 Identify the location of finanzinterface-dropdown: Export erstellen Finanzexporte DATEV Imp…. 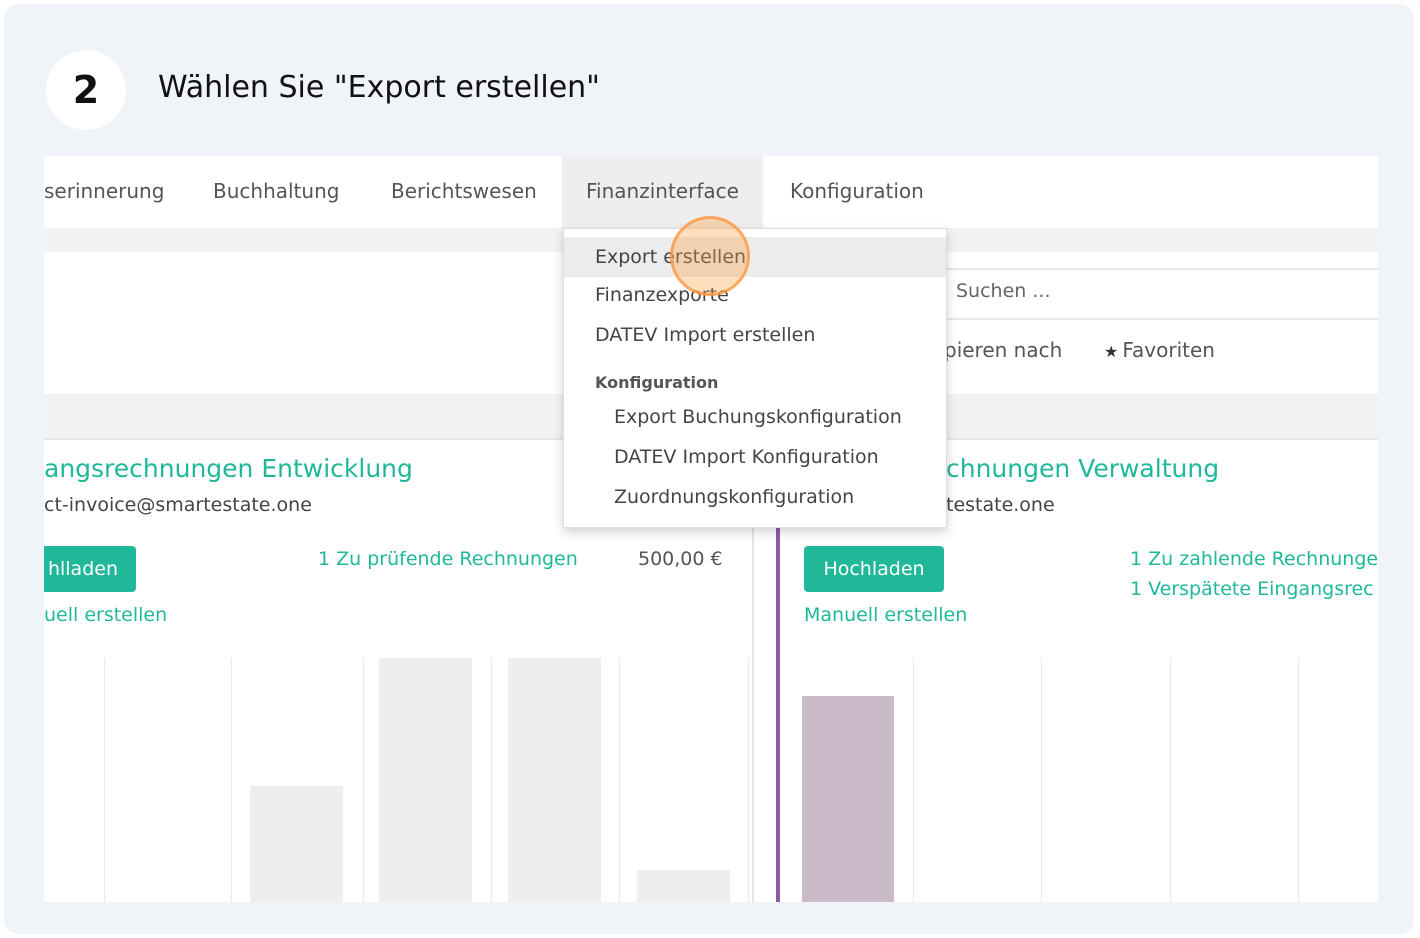
(755, 378).